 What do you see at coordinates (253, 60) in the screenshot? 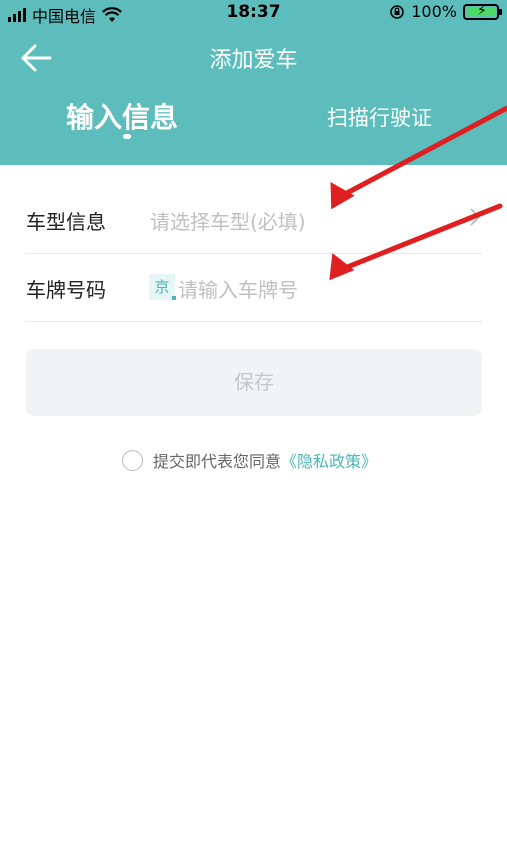
I see `page-title: 添加爱车` at bounding box center [253, 60].